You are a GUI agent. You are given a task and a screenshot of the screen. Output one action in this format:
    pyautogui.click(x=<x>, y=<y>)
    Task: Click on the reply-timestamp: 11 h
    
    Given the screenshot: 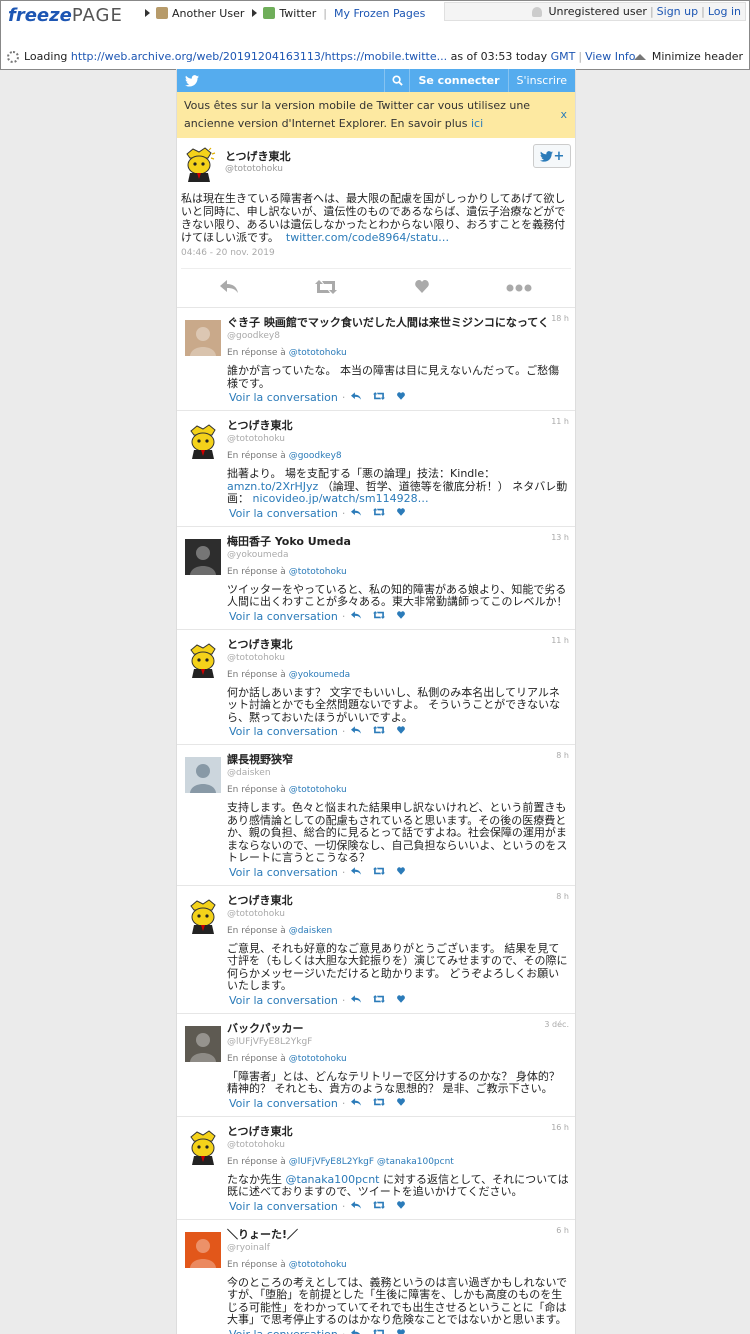 What is the action you would take?
    pyautogui.click(x=560, y=640)
    